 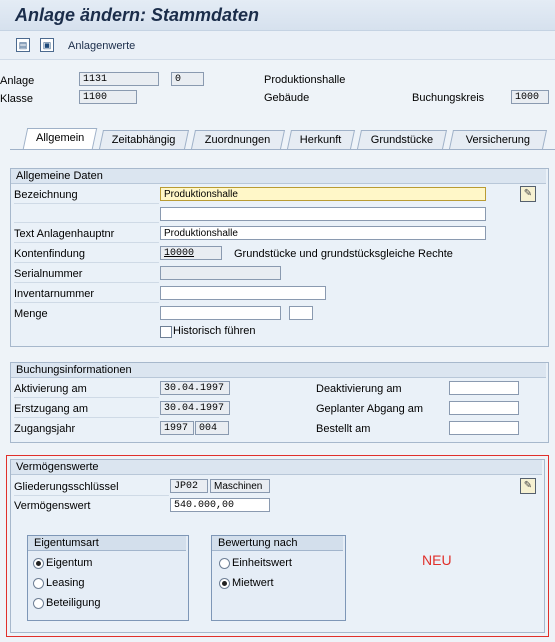 I want to click on save-icon: ▣, so click(x=47, y=45).